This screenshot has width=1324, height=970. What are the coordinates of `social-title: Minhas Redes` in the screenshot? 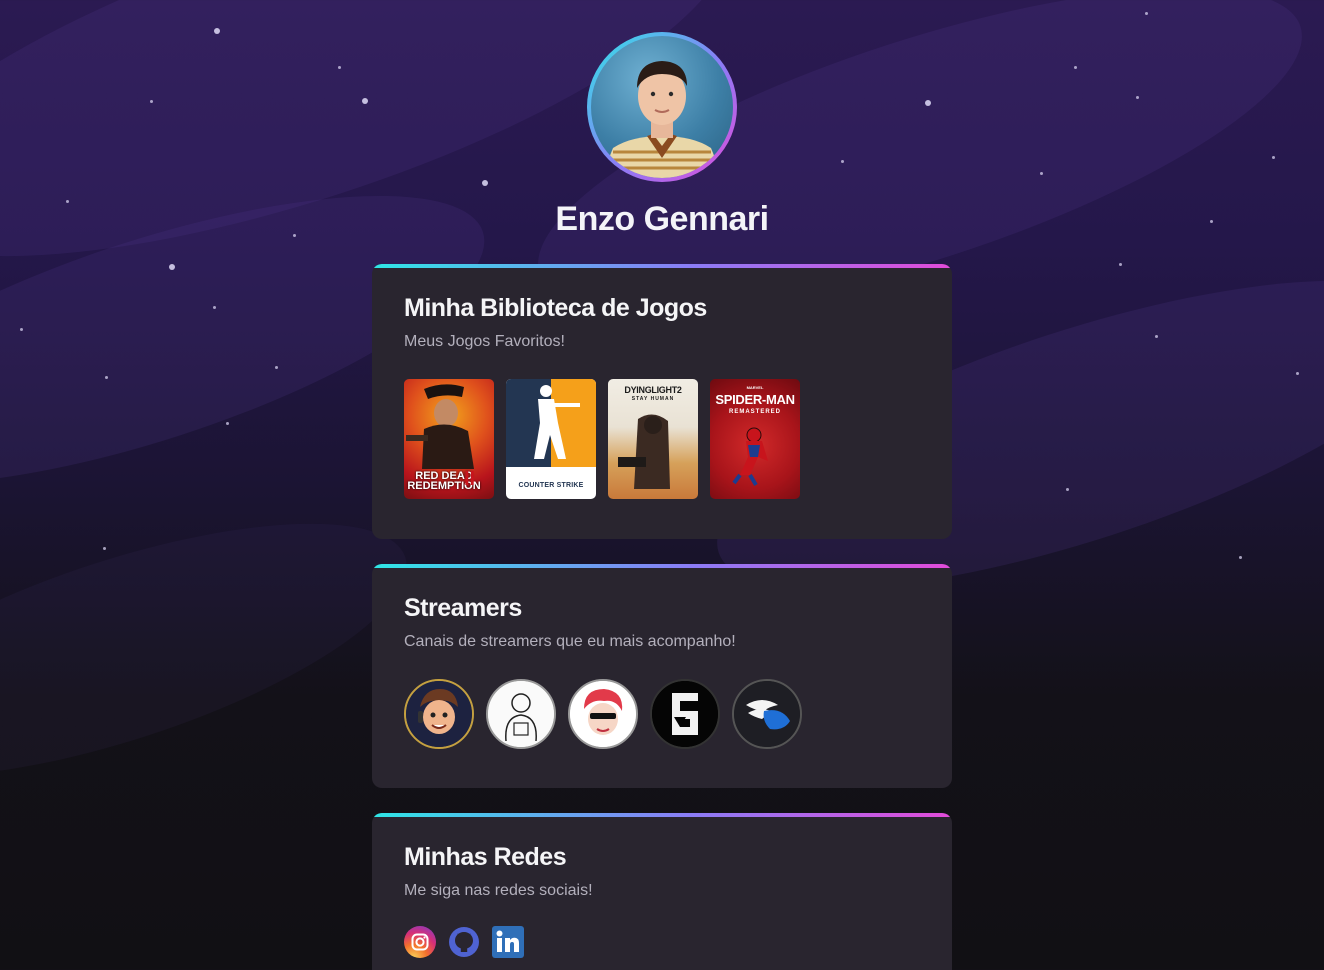 It's located at (485, 857).